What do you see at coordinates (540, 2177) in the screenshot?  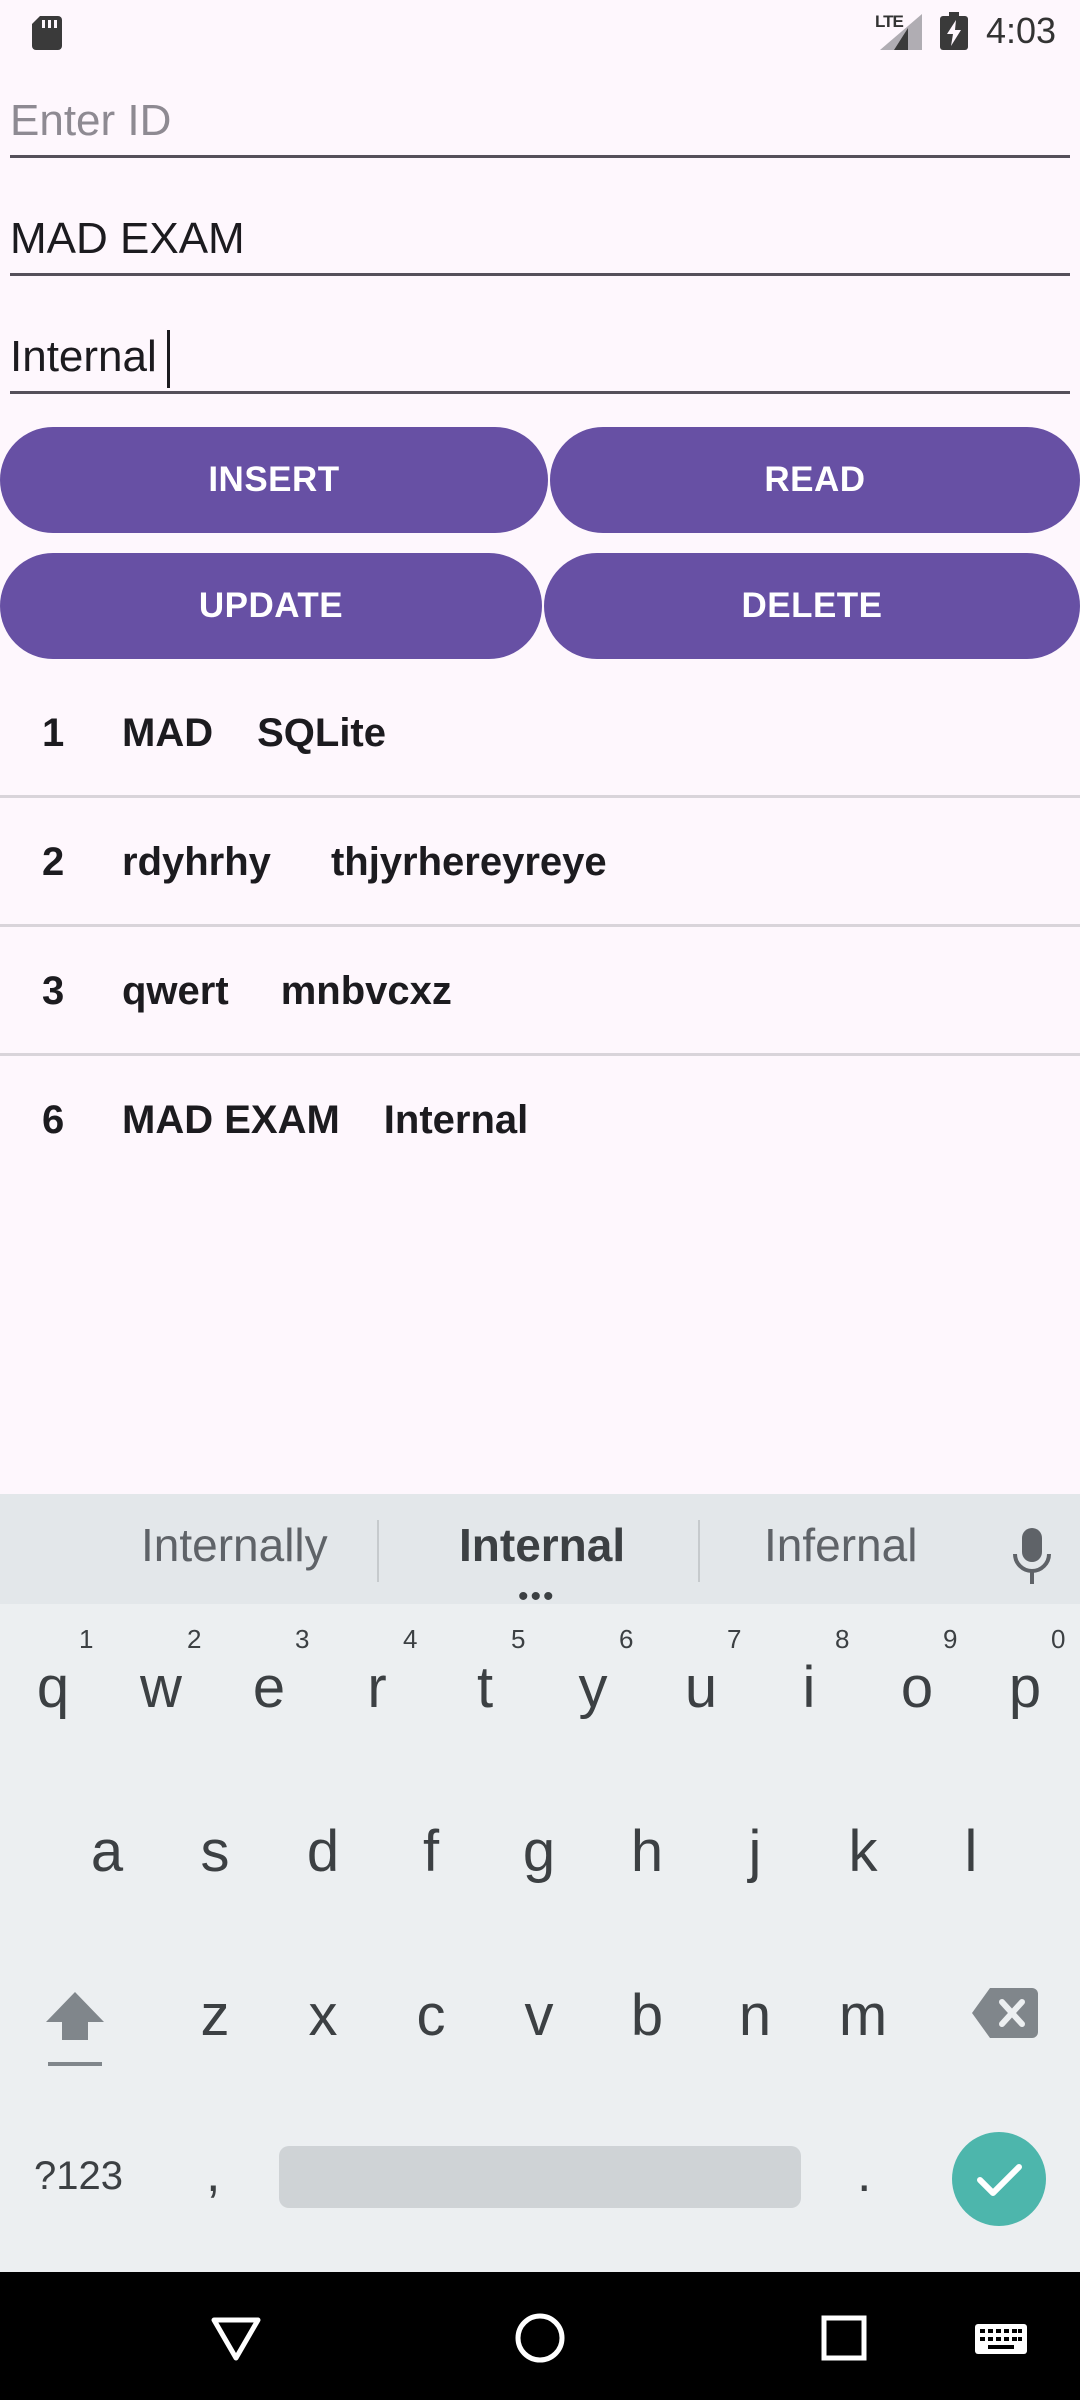 I see `space-bar` at bounding box center [540, 2177].